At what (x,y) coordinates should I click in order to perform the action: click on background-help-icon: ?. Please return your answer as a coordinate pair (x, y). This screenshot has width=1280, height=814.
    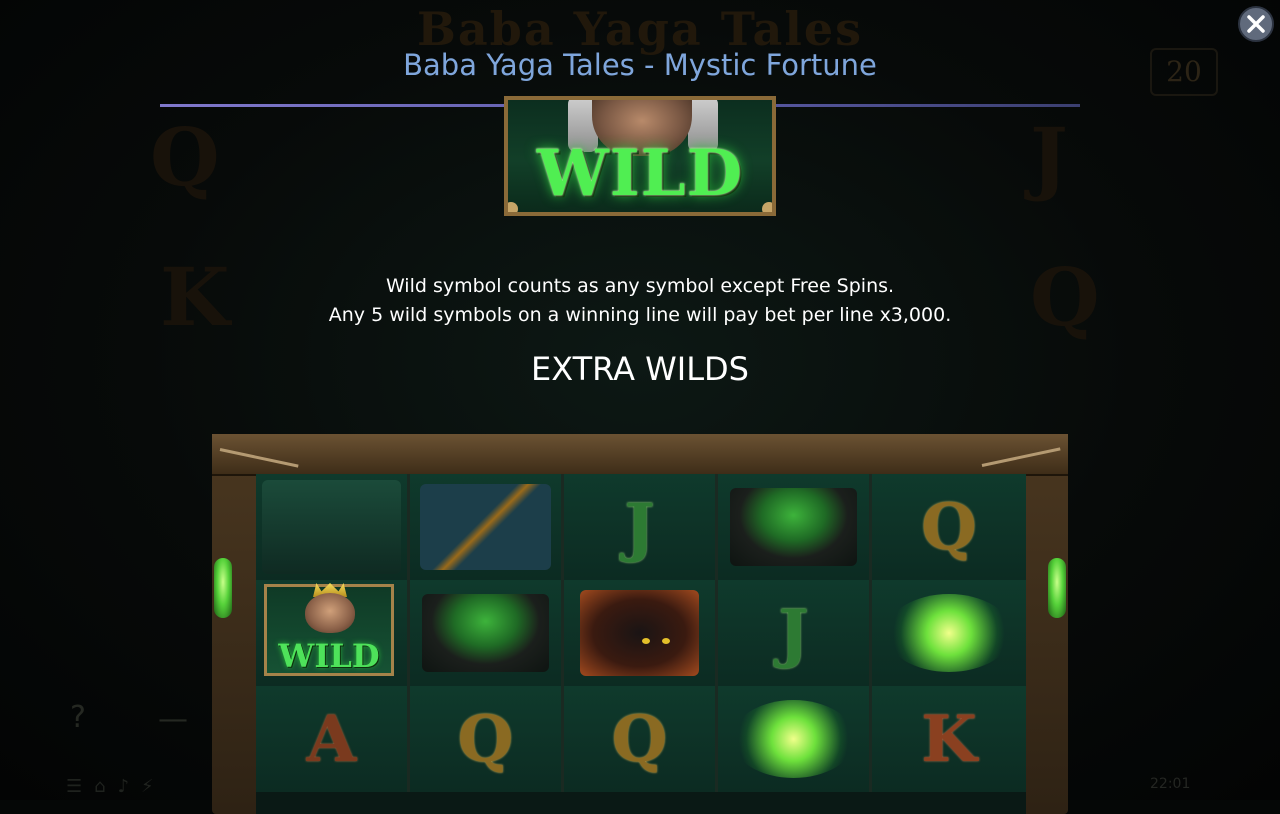
    Looking at the image, I should click on (78, 717).